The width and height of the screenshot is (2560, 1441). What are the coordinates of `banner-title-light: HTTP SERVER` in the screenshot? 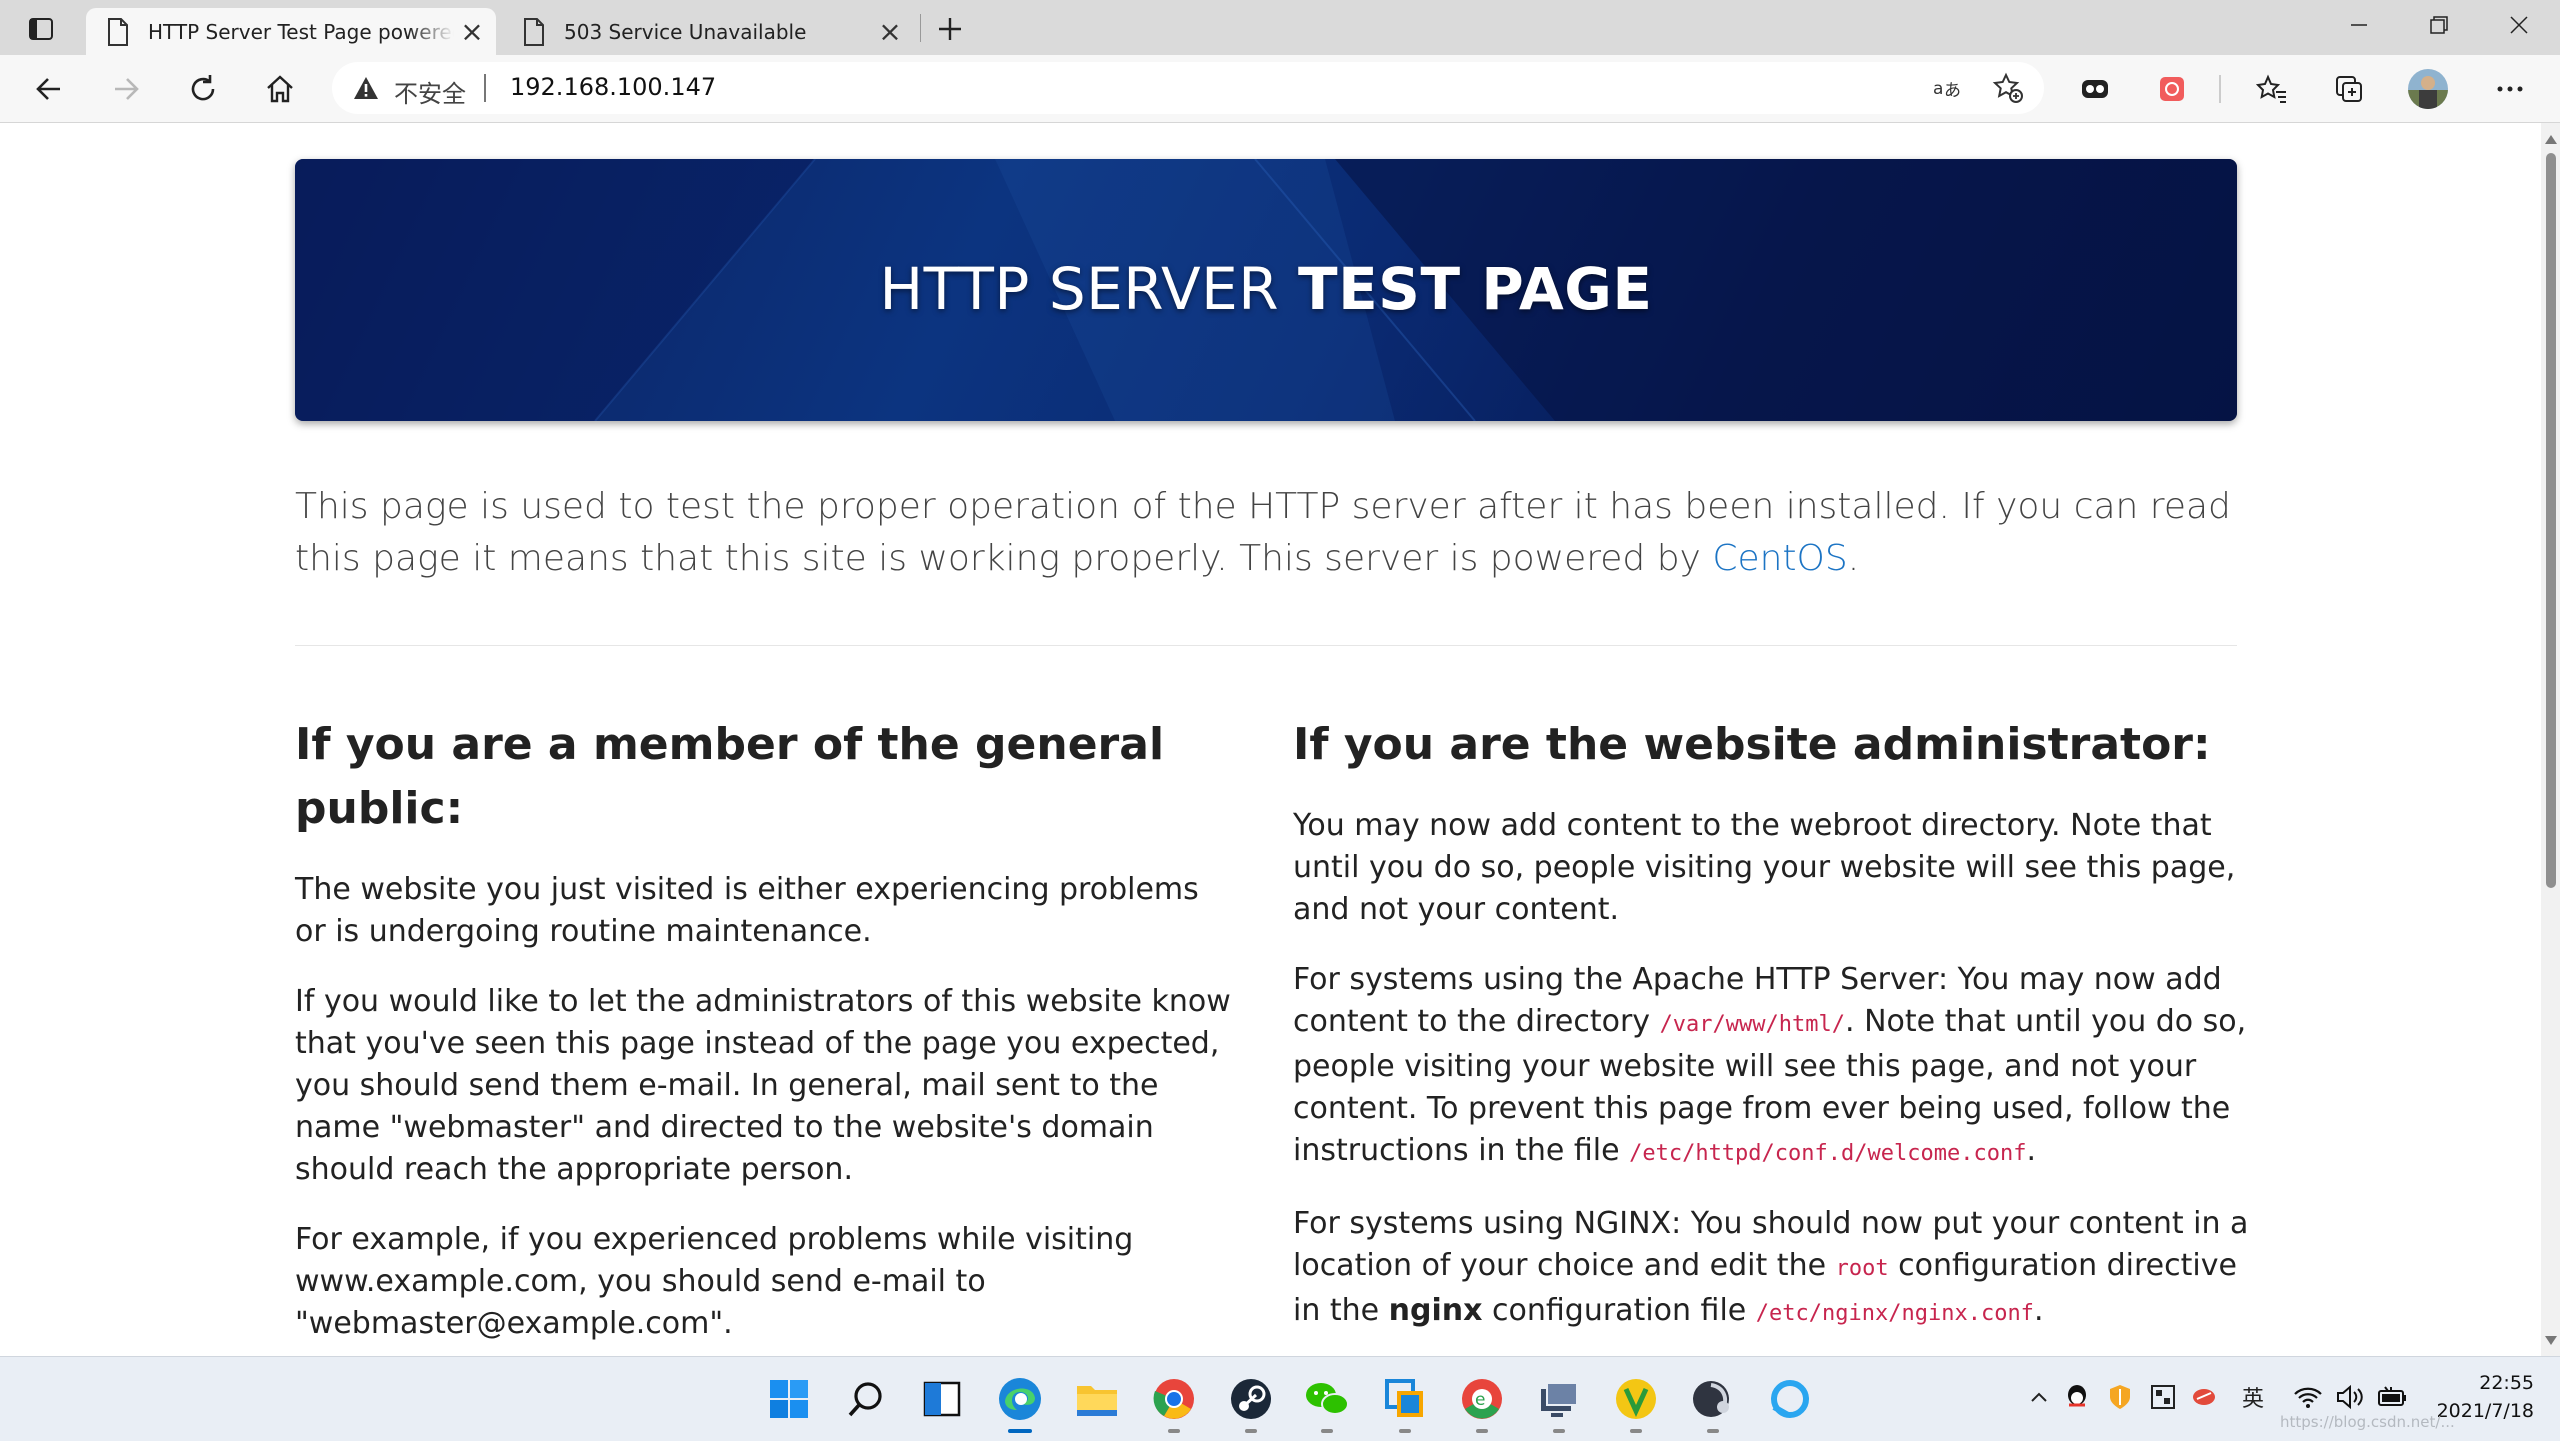 It's located at (1079, 289).